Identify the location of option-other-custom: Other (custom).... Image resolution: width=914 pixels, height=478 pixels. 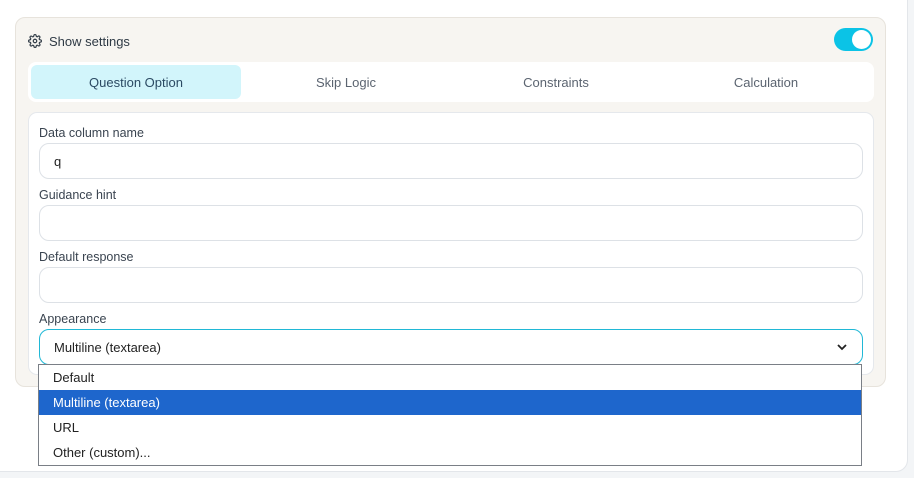
(450, 452).